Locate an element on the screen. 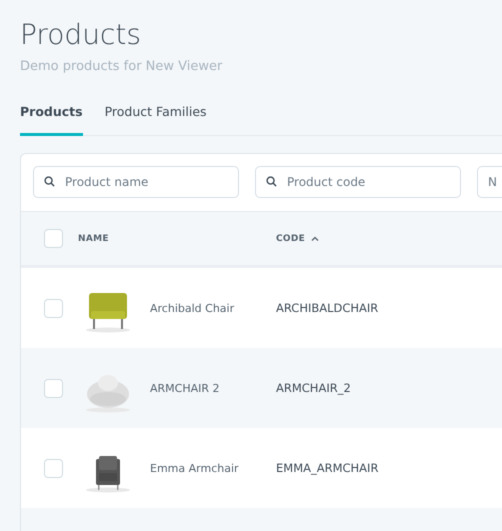  page-subtitle: Demo products for New Viewer is located at coordinates (122, 66).